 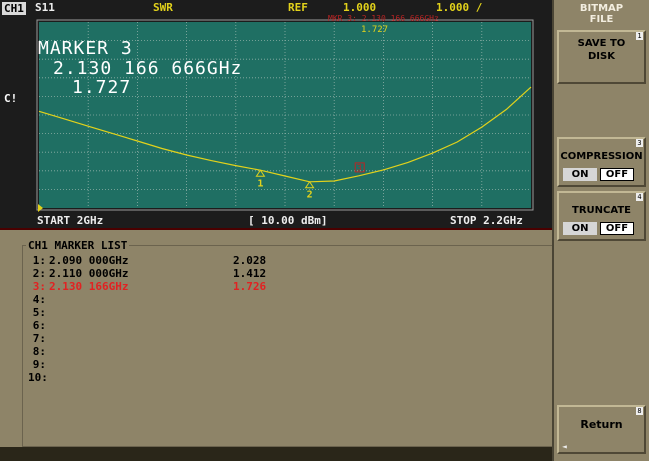 What do you see at coordinates (163, 7) in the screenshot?
I see `format-label: SWR` at bounding box center [163, 7].